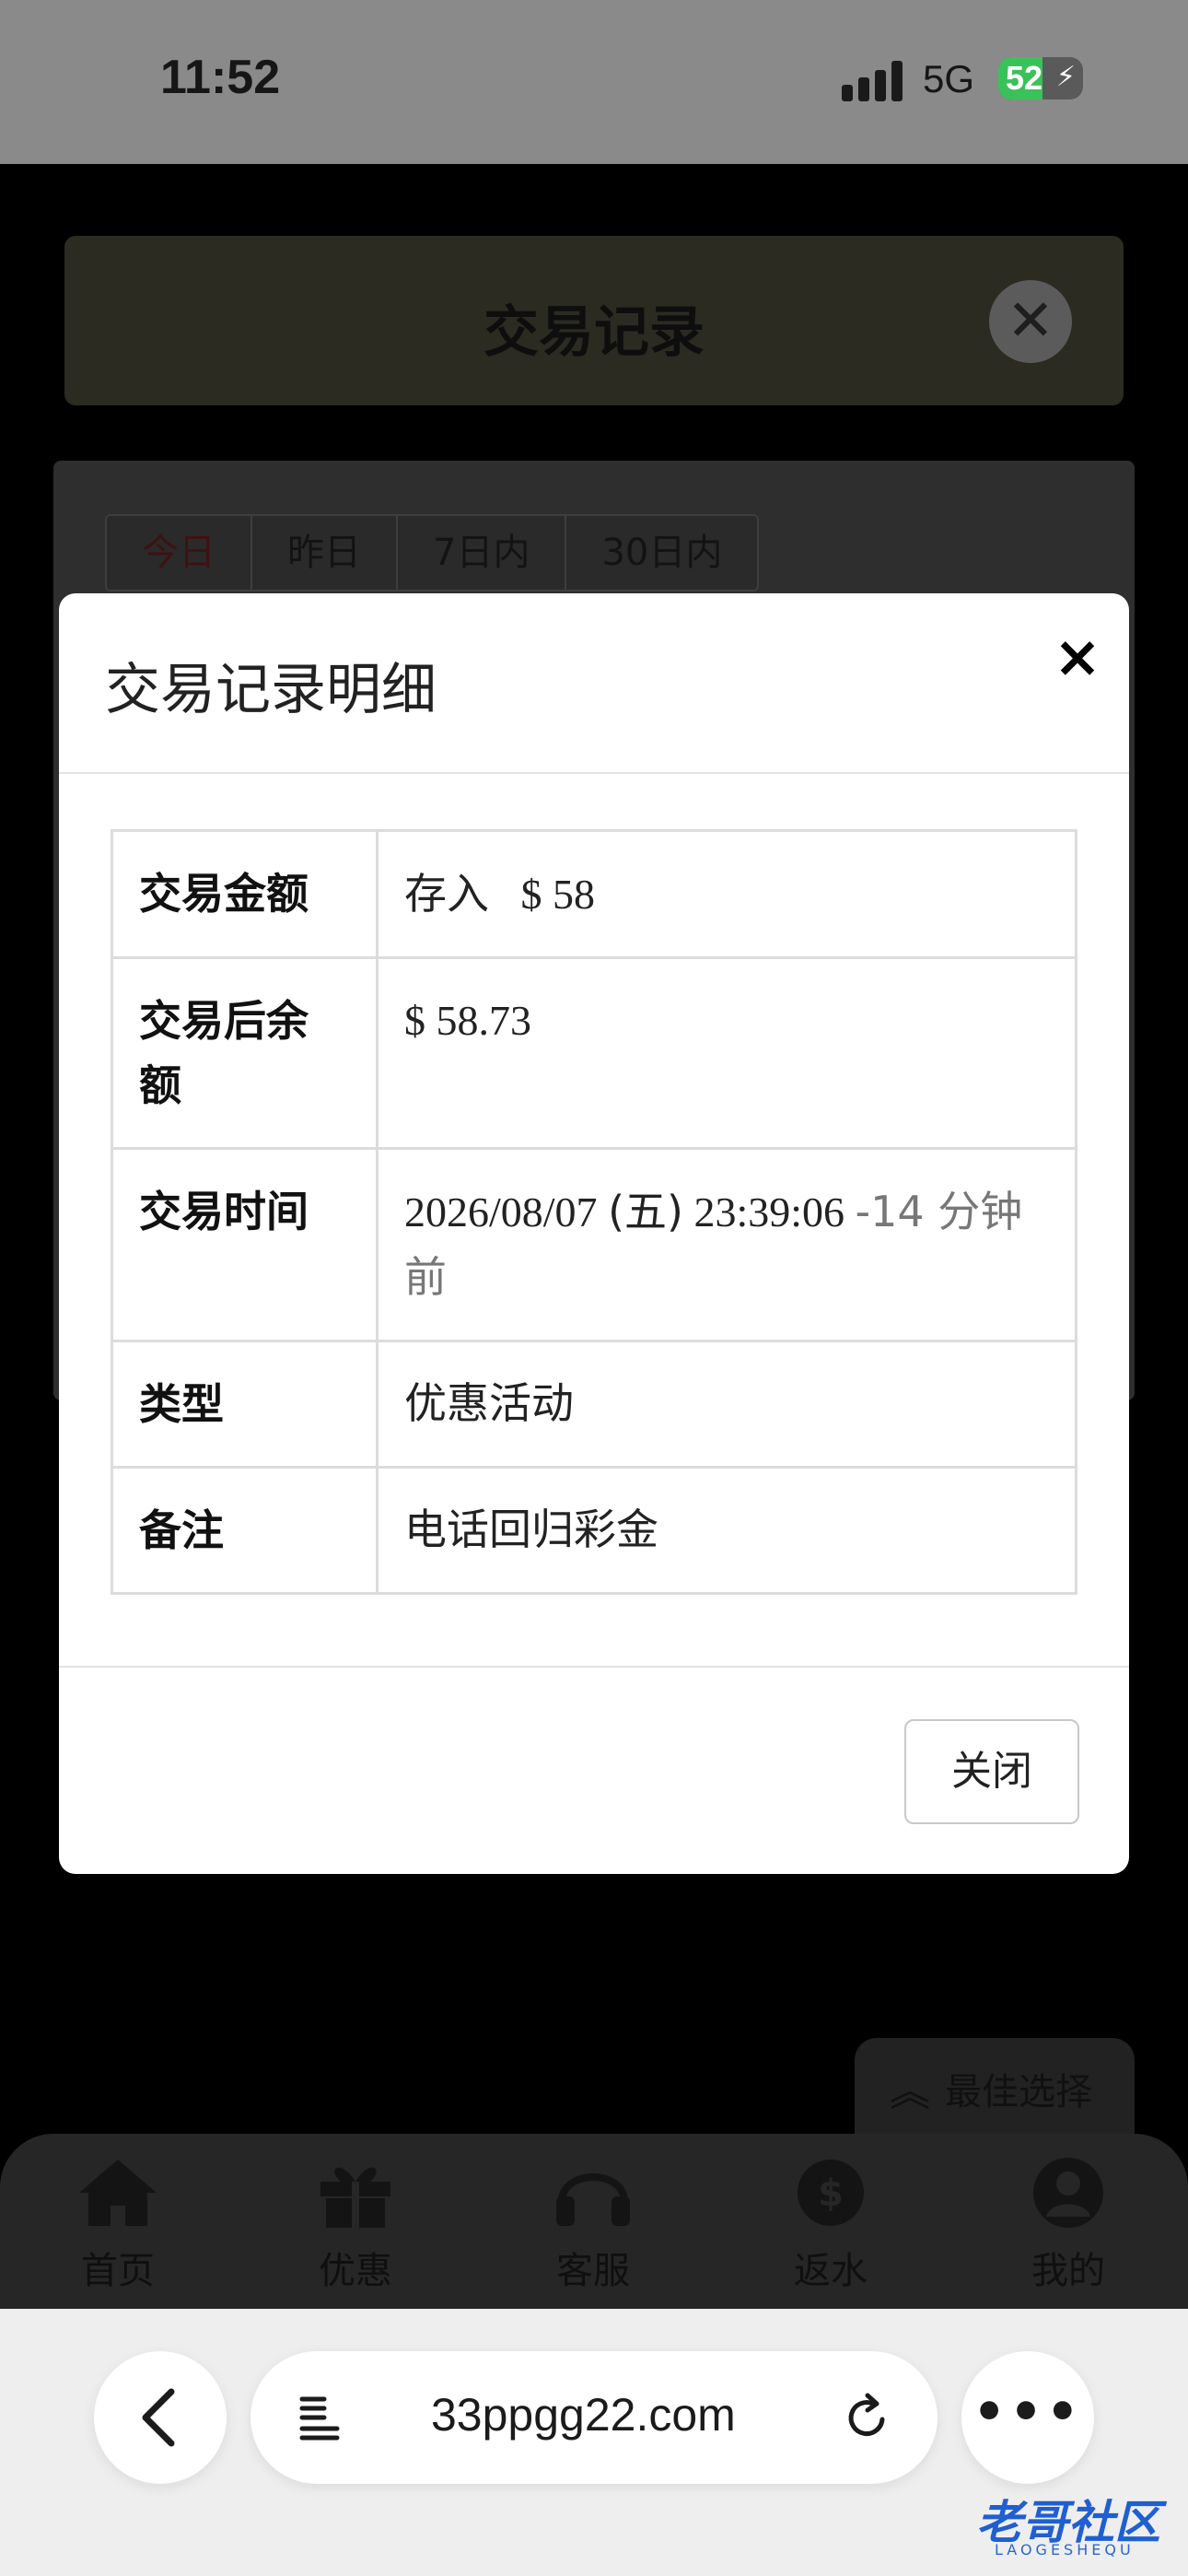  Describe the element at coordinates (593, 2271) in the screenshot. I see `nav-label-support: 客服` at that location.